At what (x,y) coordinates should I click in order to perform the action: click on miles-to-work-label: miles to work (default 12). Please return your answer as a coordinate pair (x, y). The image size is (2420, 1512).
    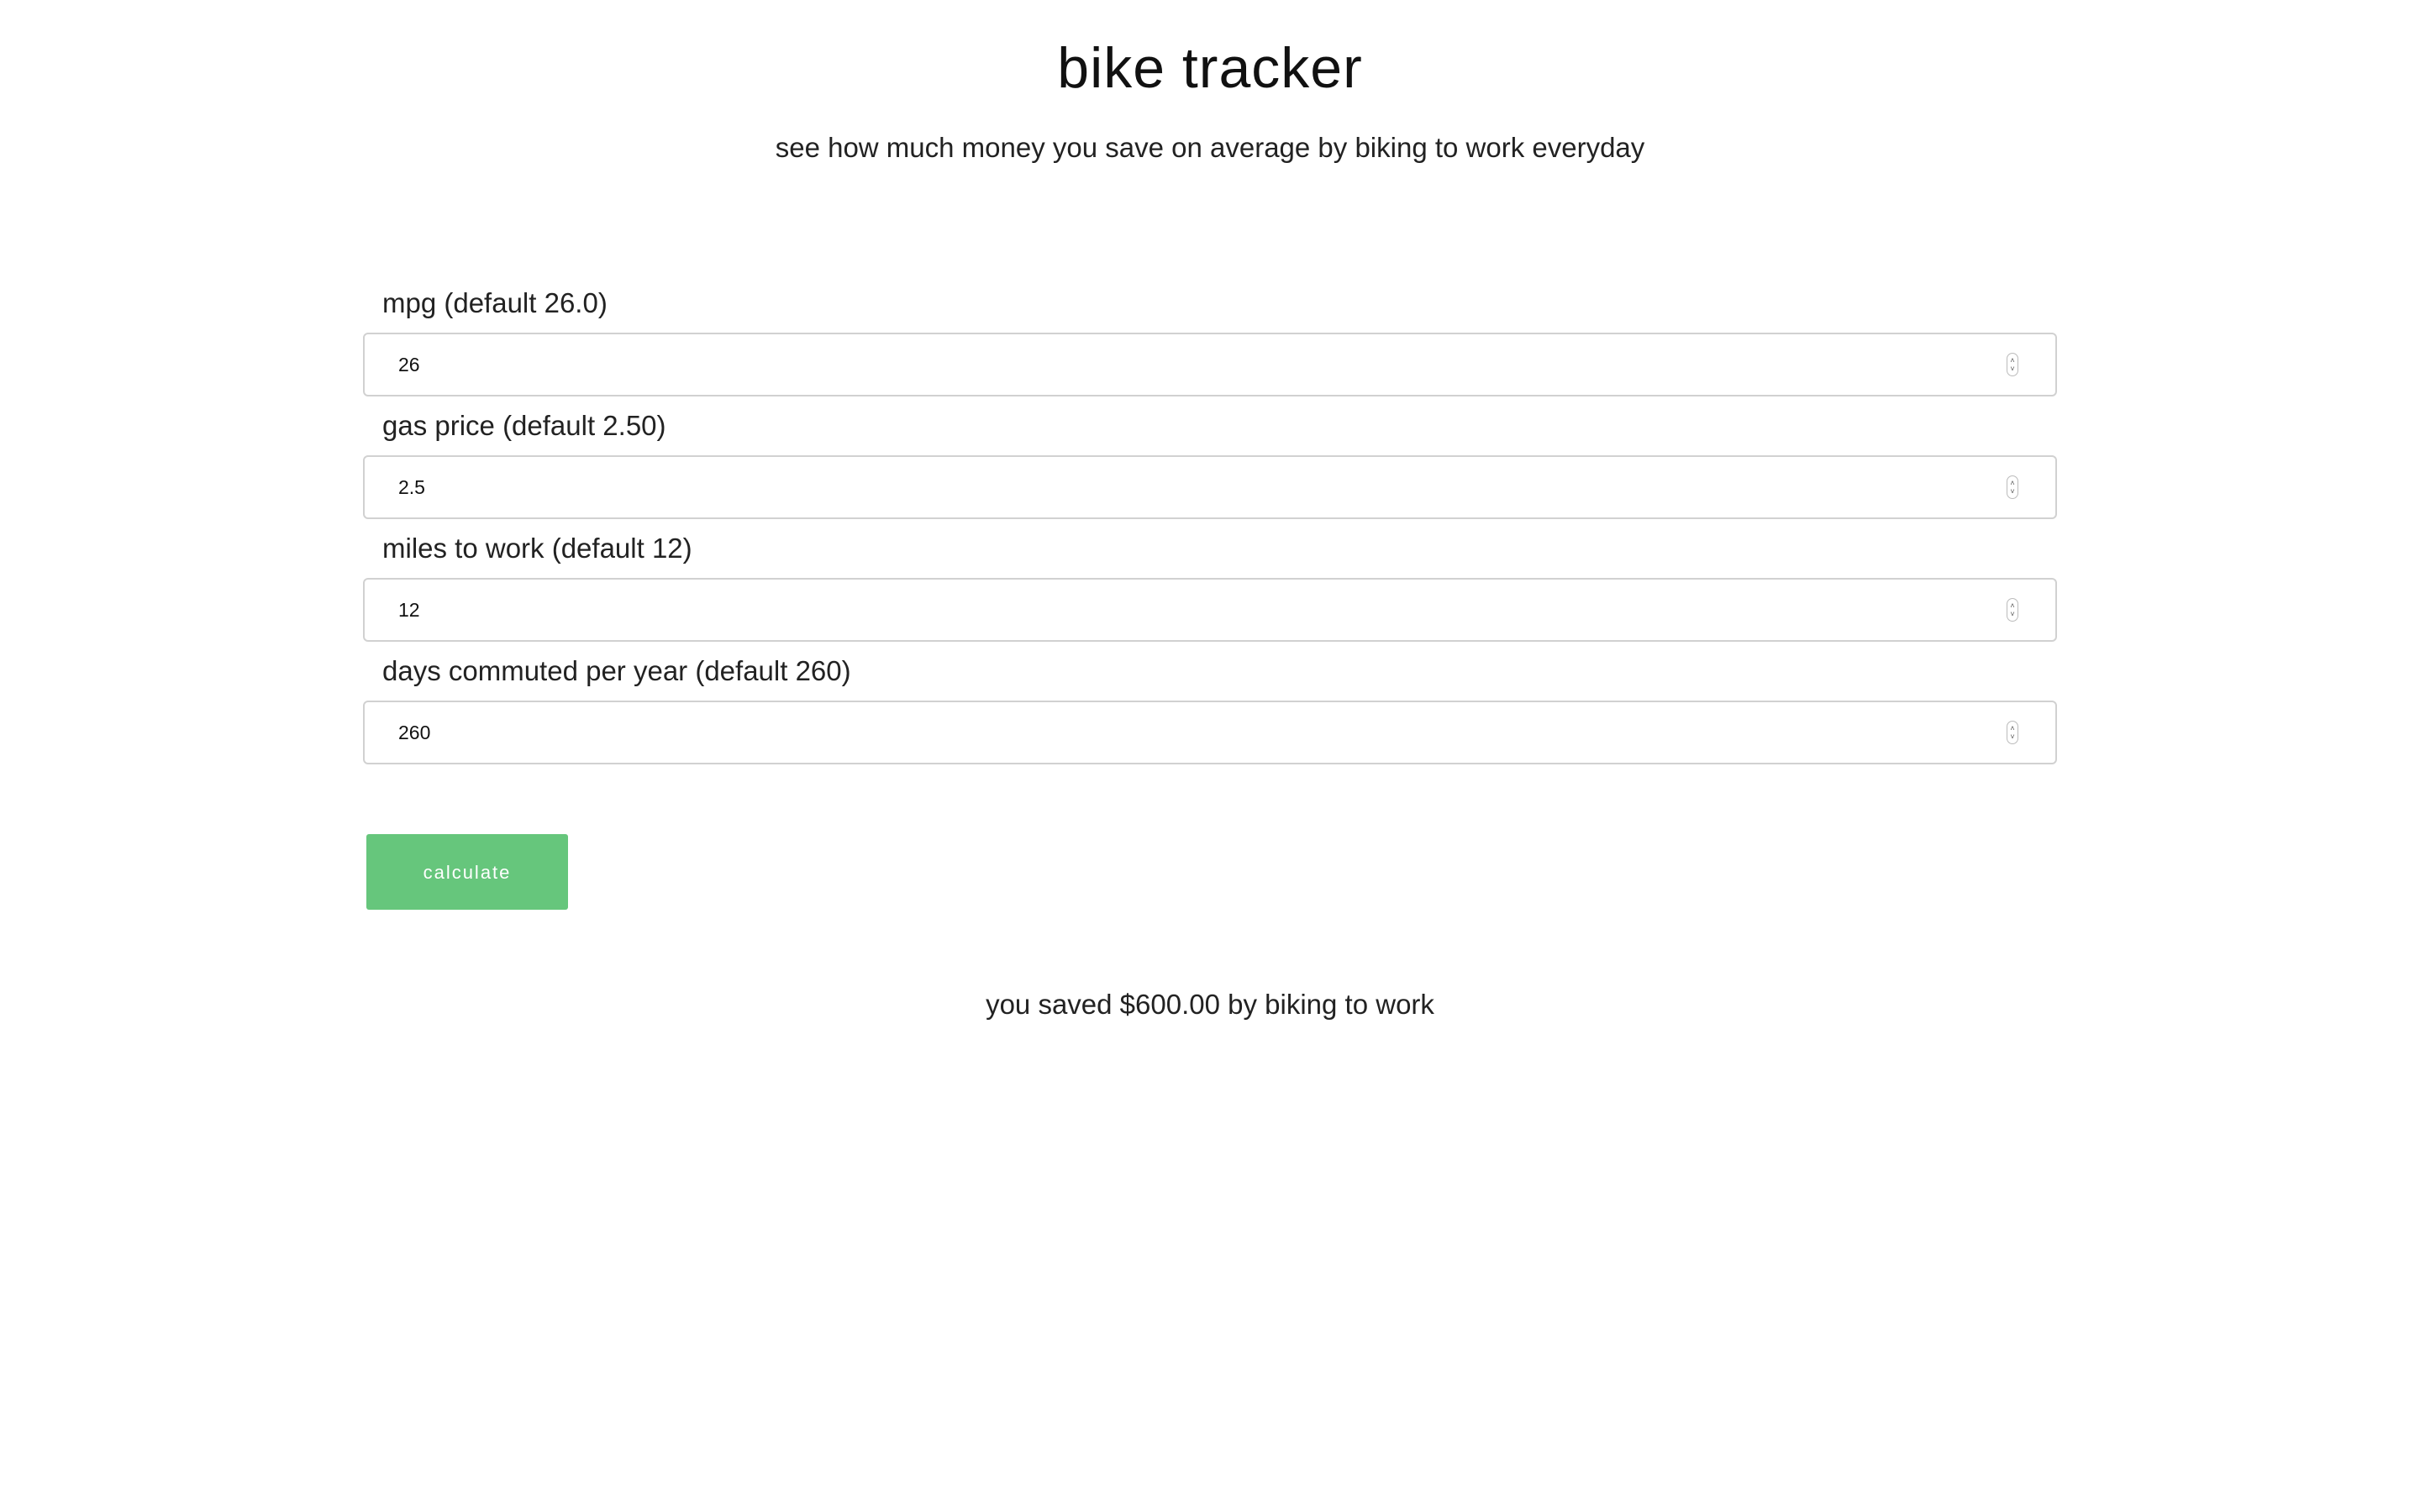
    Looking at the image, I should click on (537, 548).